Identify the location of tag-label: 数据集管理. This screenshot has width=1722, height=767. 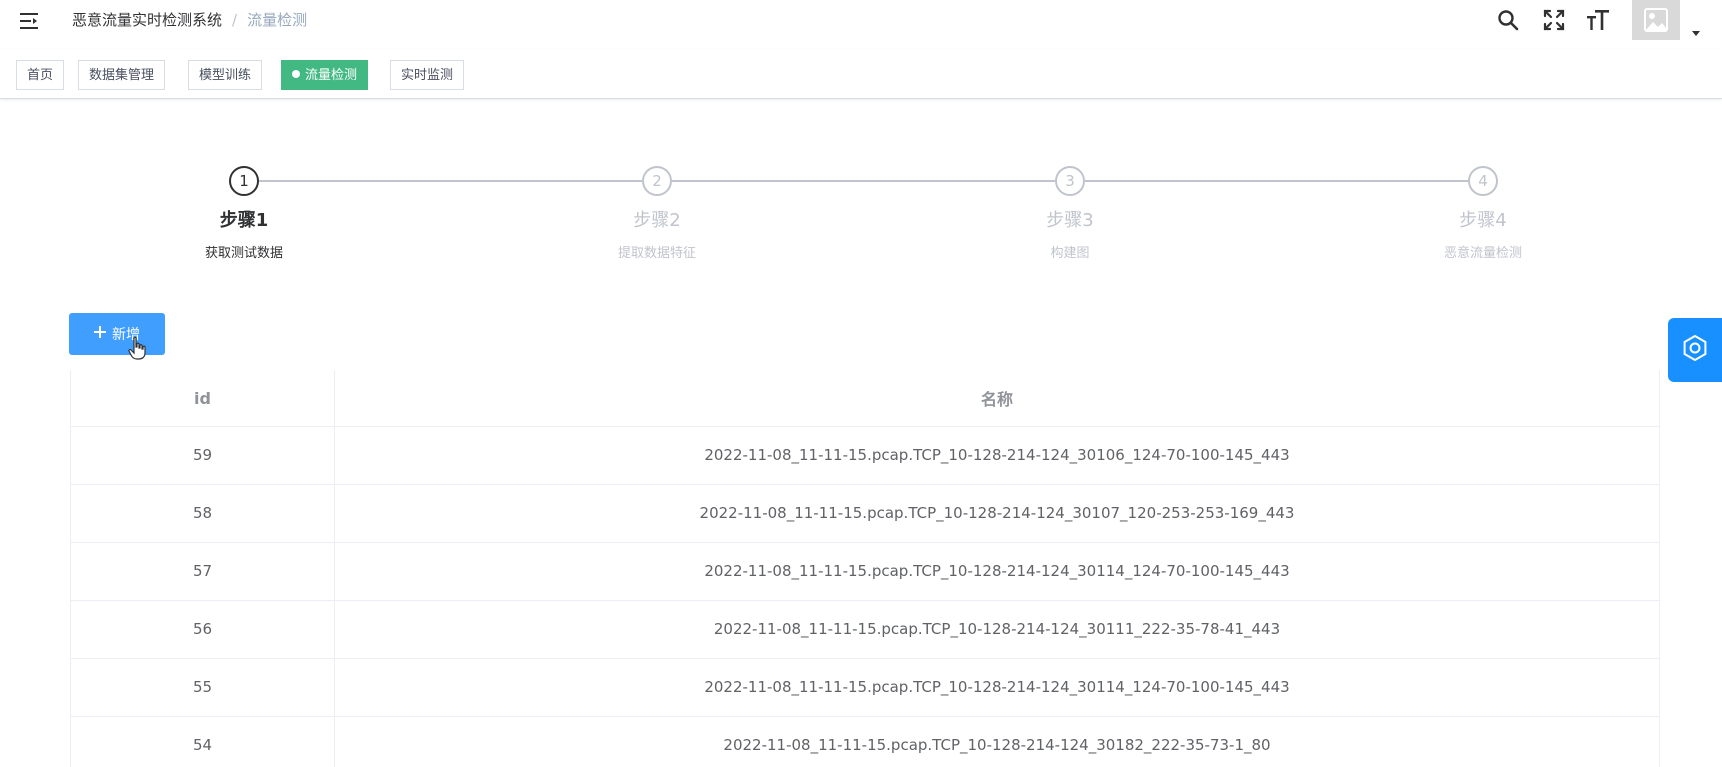
(122, 75).